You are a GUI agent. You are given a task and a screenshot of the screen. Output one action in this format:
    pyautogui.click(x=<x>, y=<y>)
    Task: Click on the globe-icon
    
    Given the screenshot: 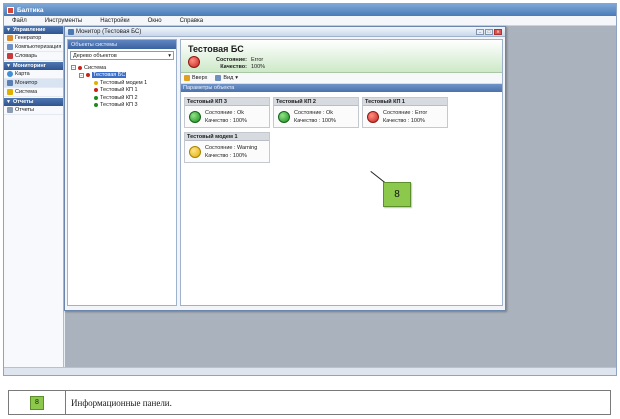 What is the action you would take?
    pyautogui.click(x=10, y=74)
    